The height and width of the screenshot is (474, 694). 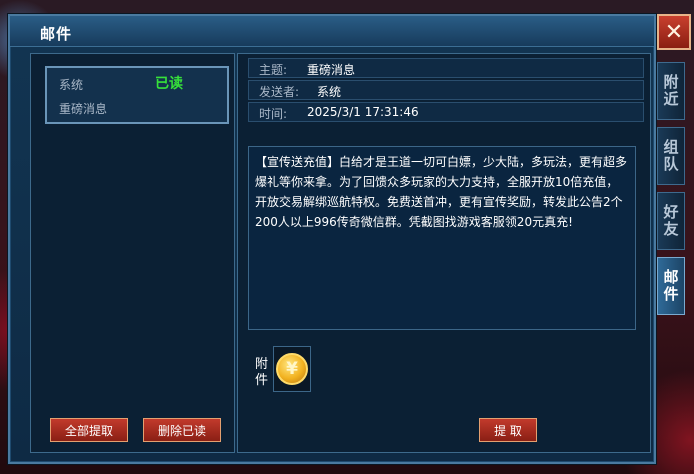 I want to click on sender-label: 发送者:, so click(x=279, y=92).